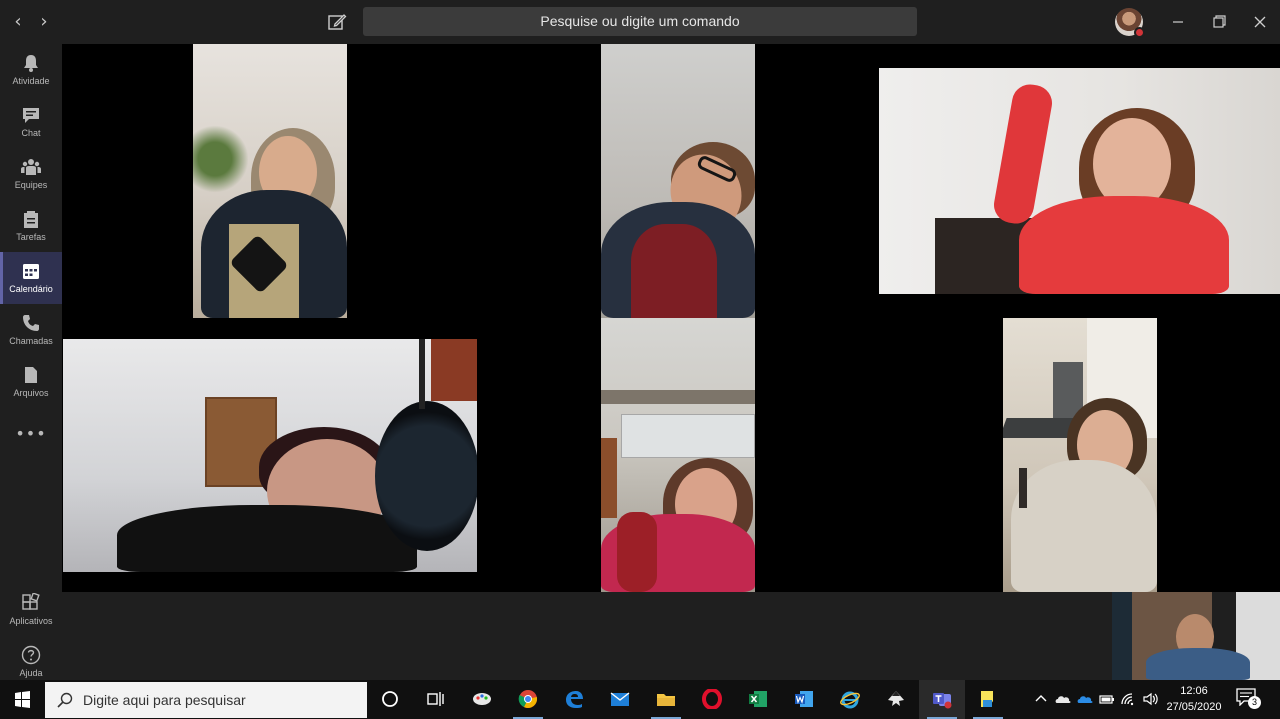 The width and height of the screenshot is (1280, 719). I want to click on minimize-button, so click(1178, 22).